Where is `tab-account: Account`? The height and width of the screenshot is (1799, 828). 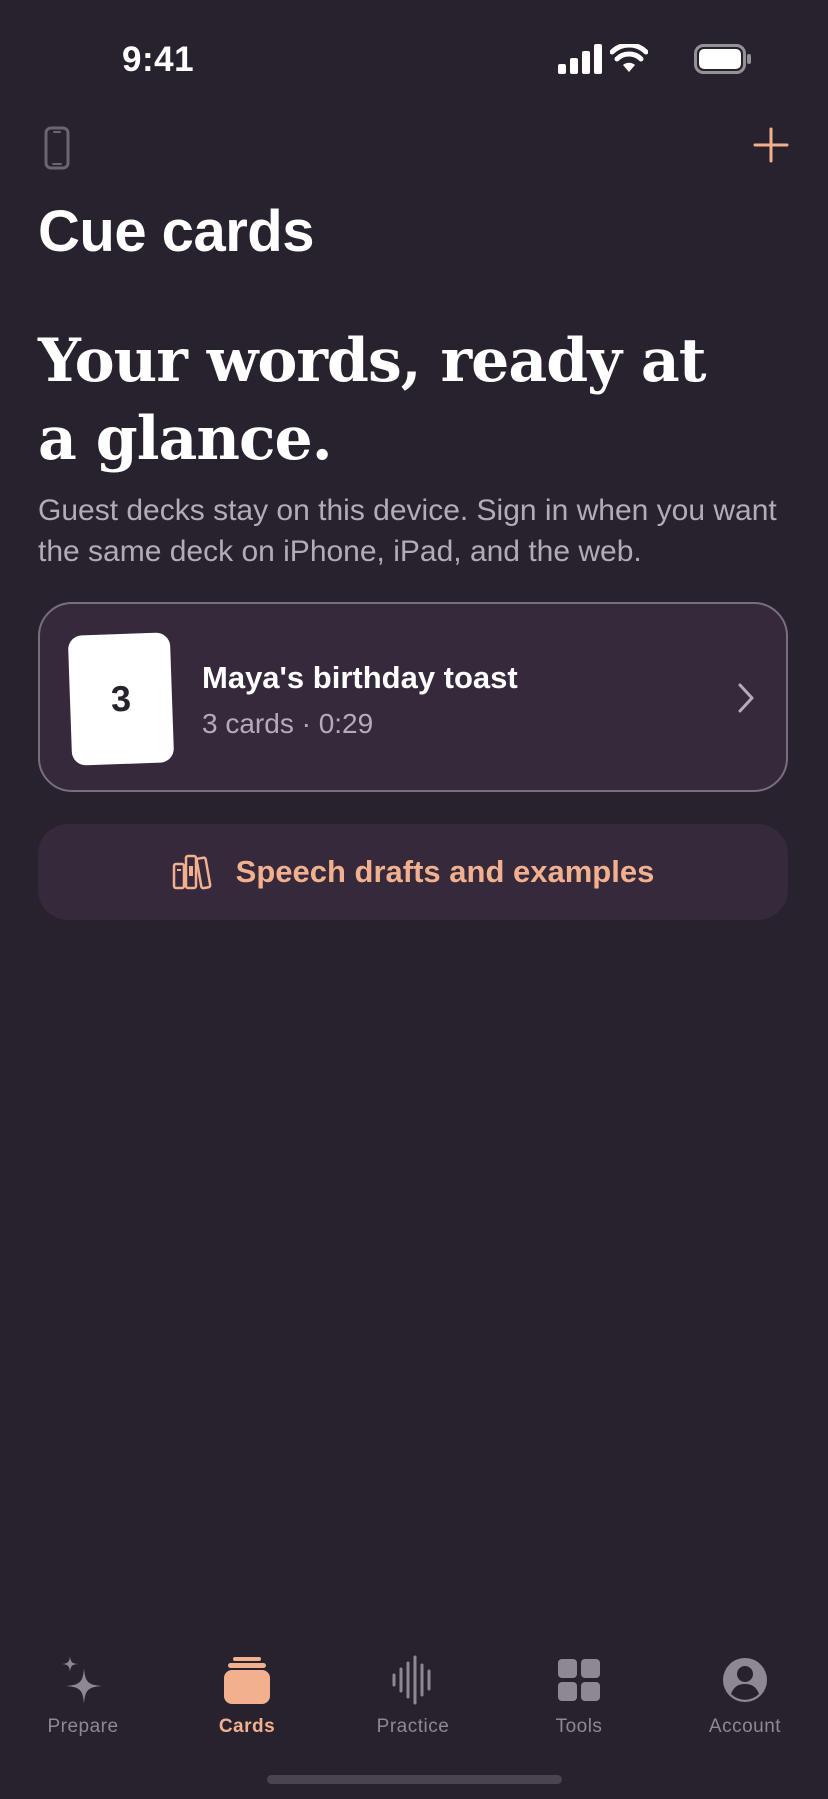
tab-account: Account is located at coordinates (745, 1695).